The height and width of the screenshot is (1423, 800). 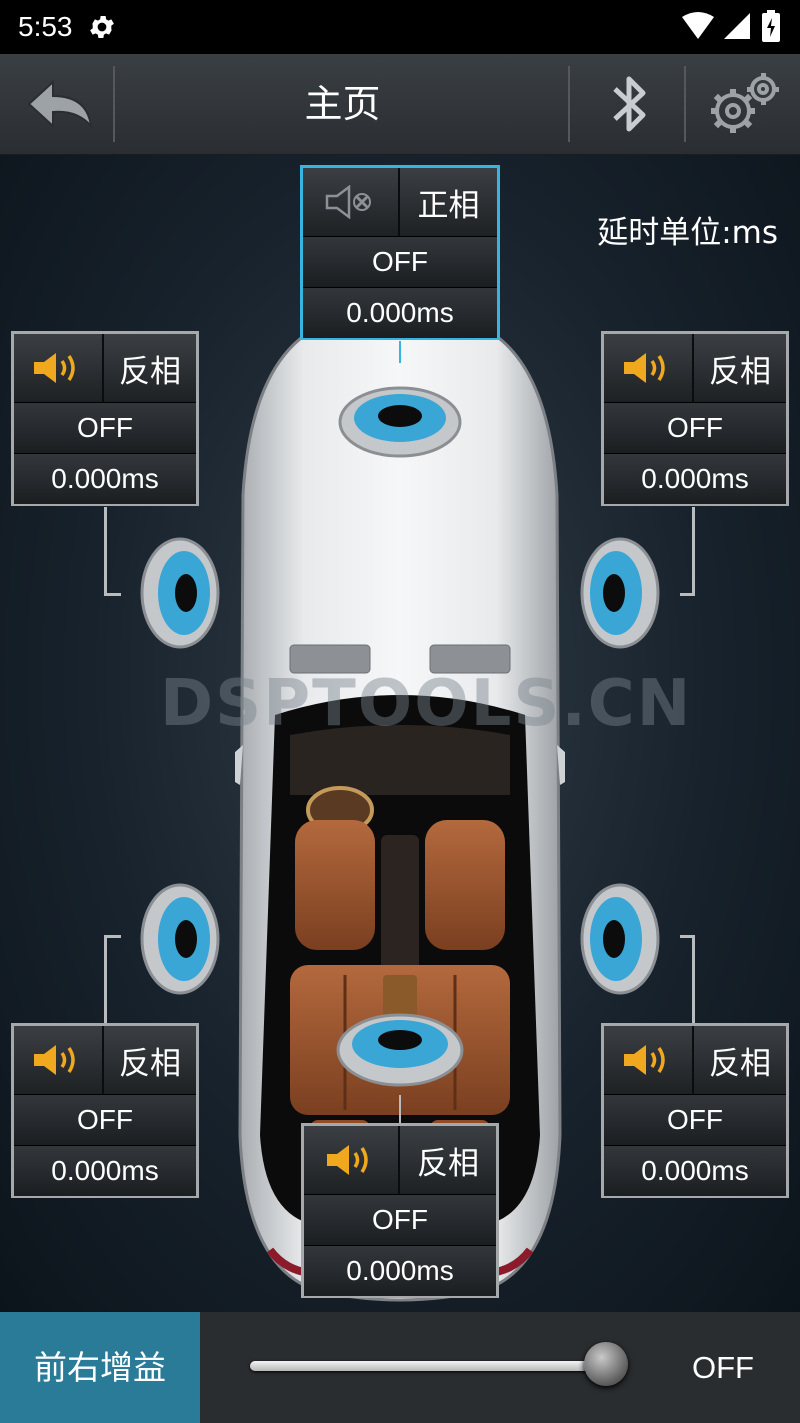 What do you see at coordinates (432, 1366) in the screenshot?
I see `gain-slider-track` at bounding box center [432, 1366].